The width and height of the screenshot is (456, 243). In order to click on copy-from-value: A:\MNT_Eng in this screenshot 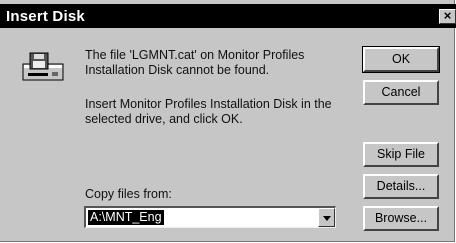, I will do `click(126, 217)`.